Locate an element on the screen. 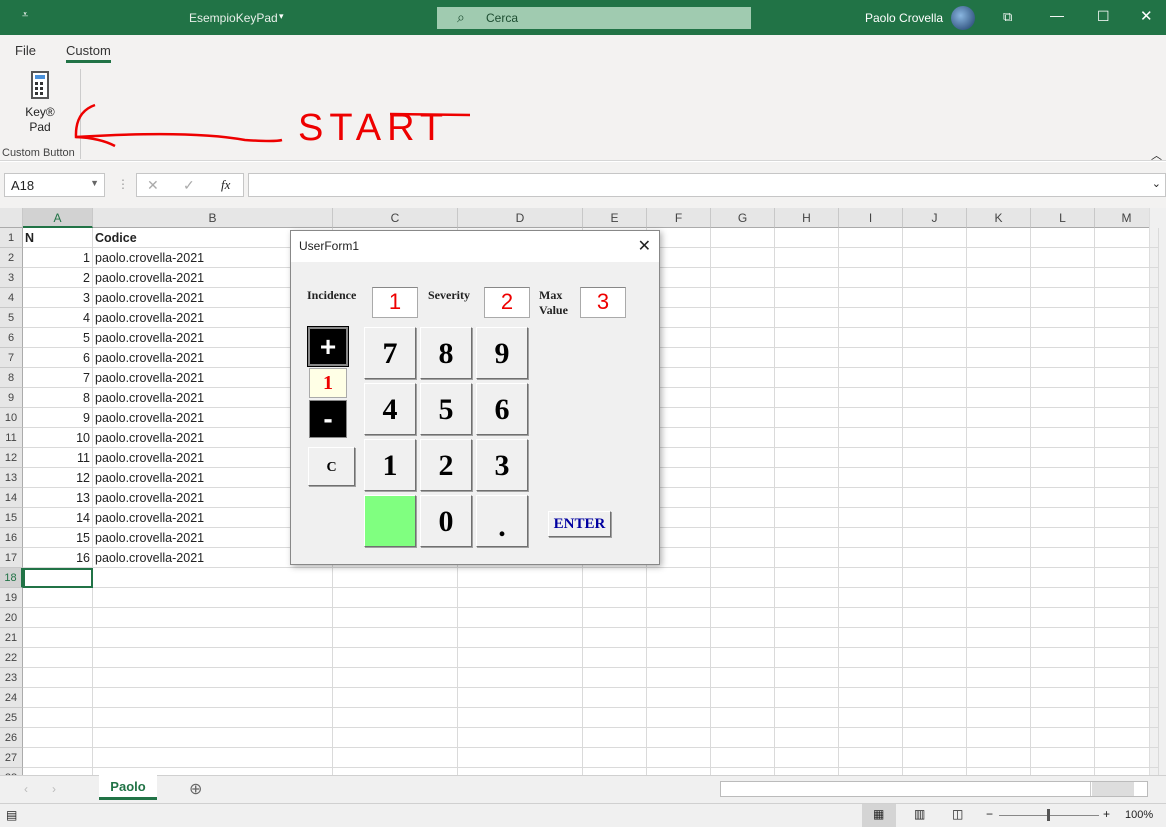 The width and height of the screenshot is (1166, 827). plus-button: + is located at coordinates (328, 346).